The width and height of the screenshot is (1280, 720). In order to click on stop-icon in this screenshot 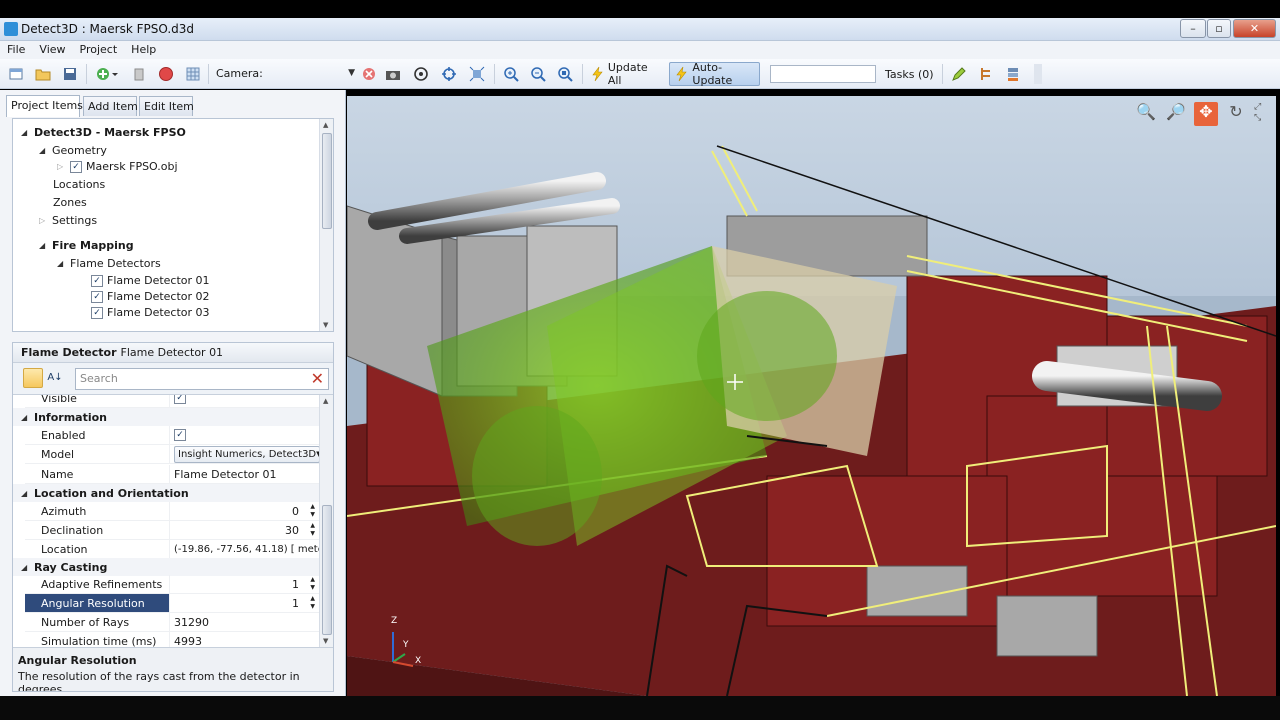, I will do `click(166, 74)`.